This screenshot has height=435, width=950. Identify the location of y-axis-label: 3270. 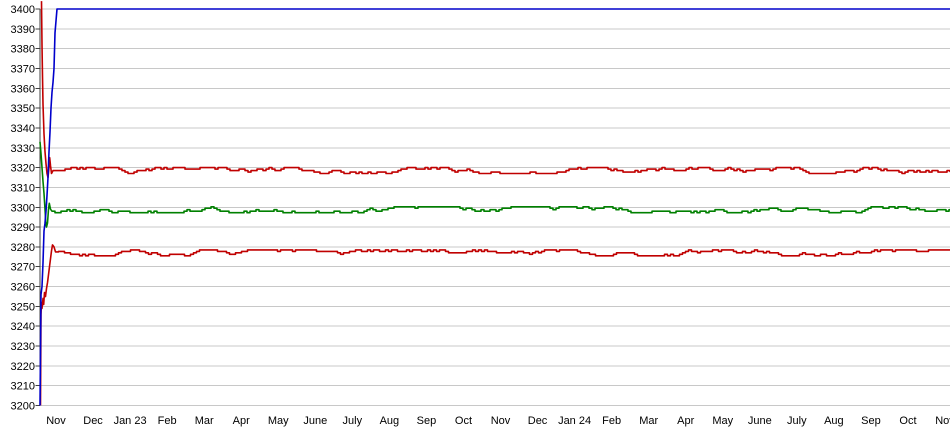
(23, 268).